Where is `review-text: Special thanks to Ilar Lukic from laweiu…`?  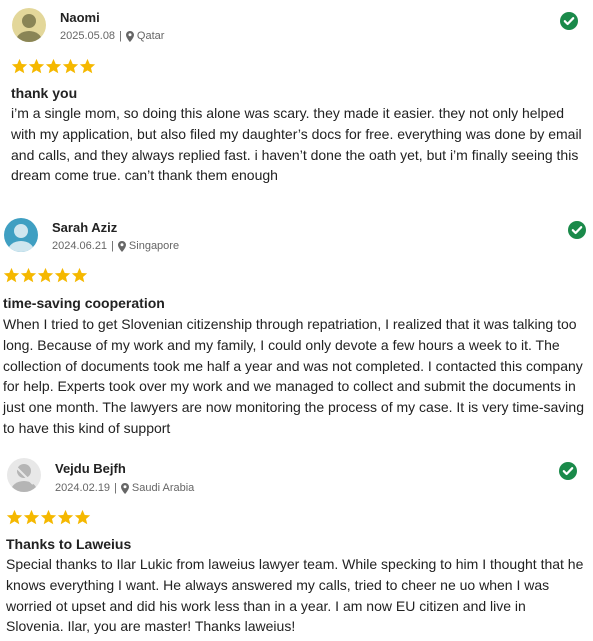 review-text: Special thanks to Ilar Lukic from laweiu… is located at coordinates (295, 595).